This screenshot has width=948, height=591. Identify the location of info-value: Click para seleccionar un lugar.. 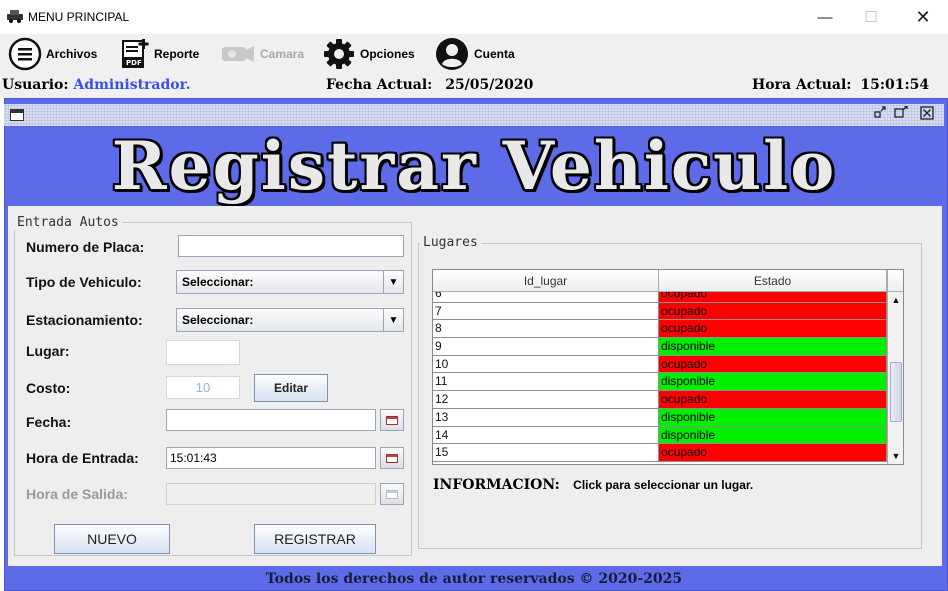
(663, 485).